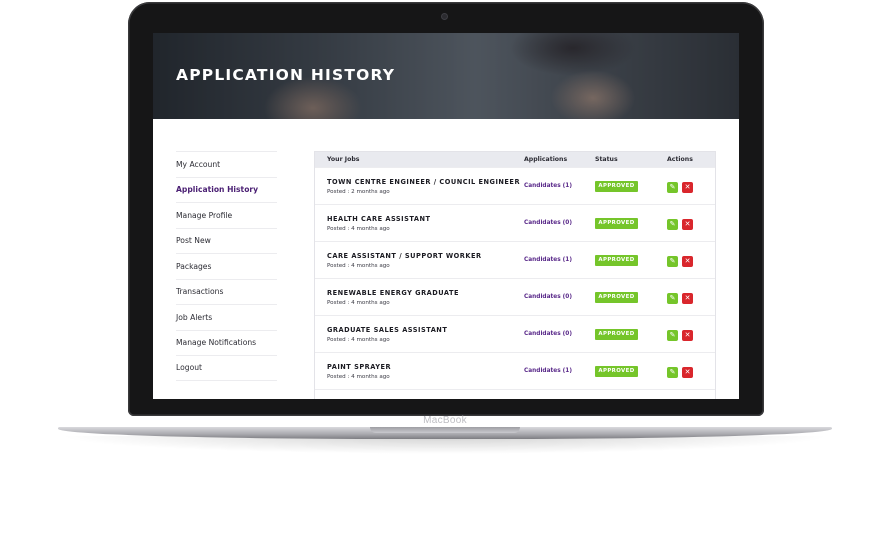 This screenshot has width=890, height=538. What do you see at coordinates (546, 159) in the screenshot?
I see `column-header-applications: Applications` at bounding box center [546, 159].